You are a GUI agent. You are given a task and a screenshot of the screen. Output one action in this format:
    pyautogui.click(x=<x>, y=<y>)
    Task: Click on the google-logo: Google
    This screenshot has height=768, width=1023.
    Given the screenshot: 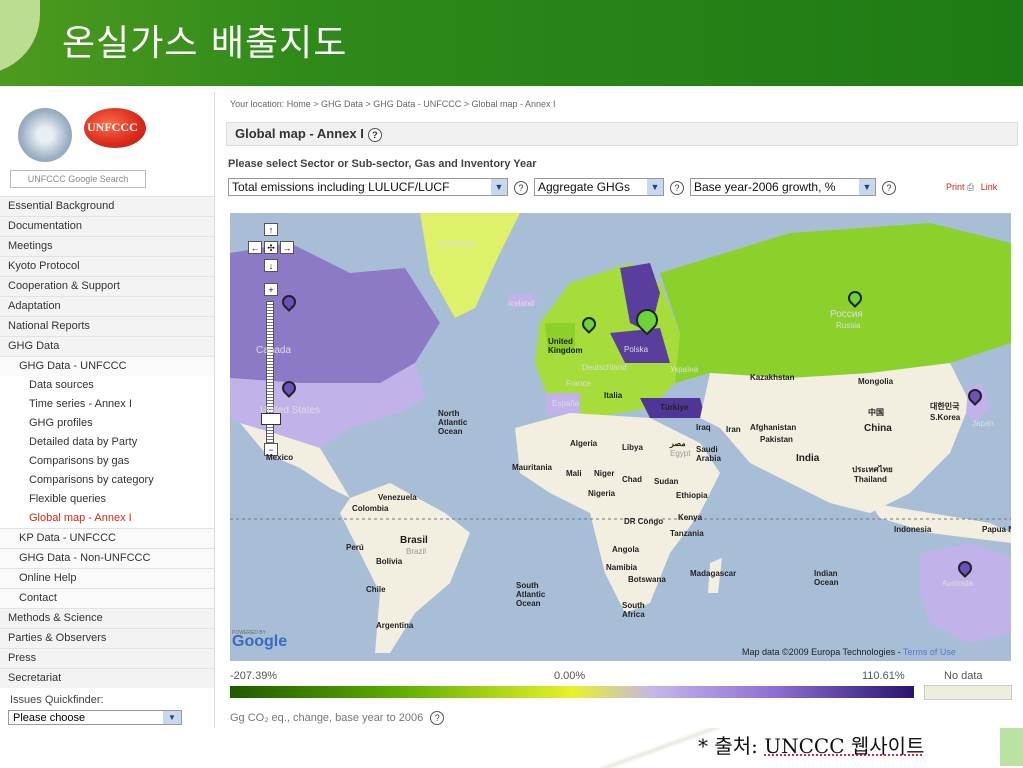 What is the action you would take?
    pyautogui.click(x=259, y=642)
    